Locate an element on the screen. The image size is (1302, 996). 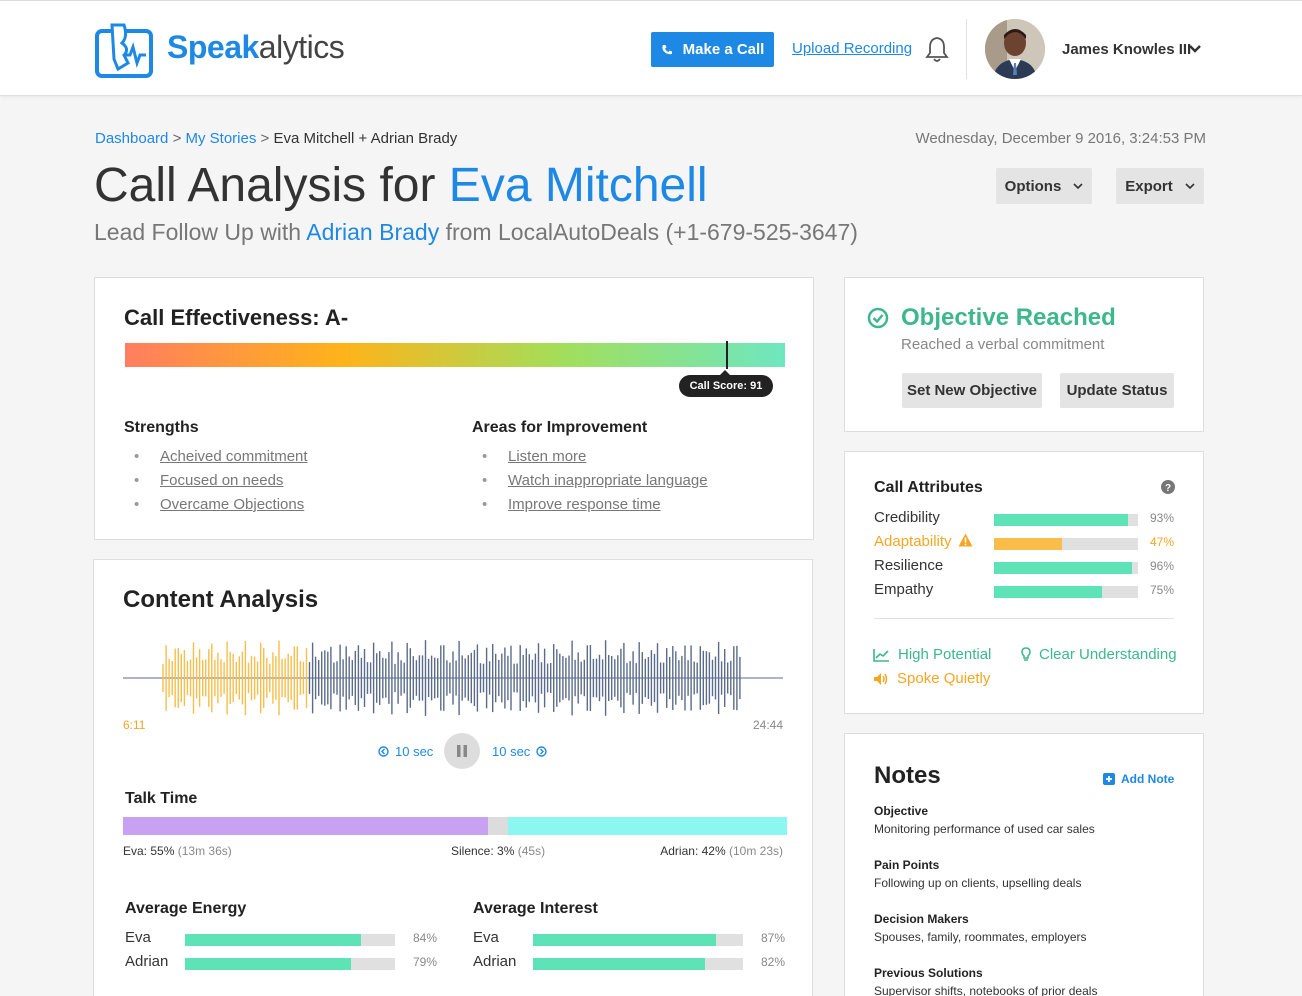
set-new-objective-button: Set New Objective is located at coordinates (972, 390).